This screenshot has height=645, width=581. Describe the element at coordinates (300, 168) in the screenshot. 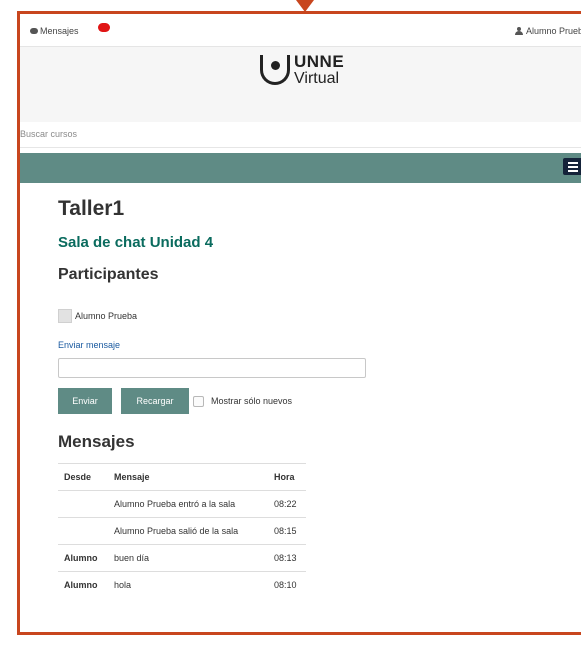

I see `nav-bar` at that location.